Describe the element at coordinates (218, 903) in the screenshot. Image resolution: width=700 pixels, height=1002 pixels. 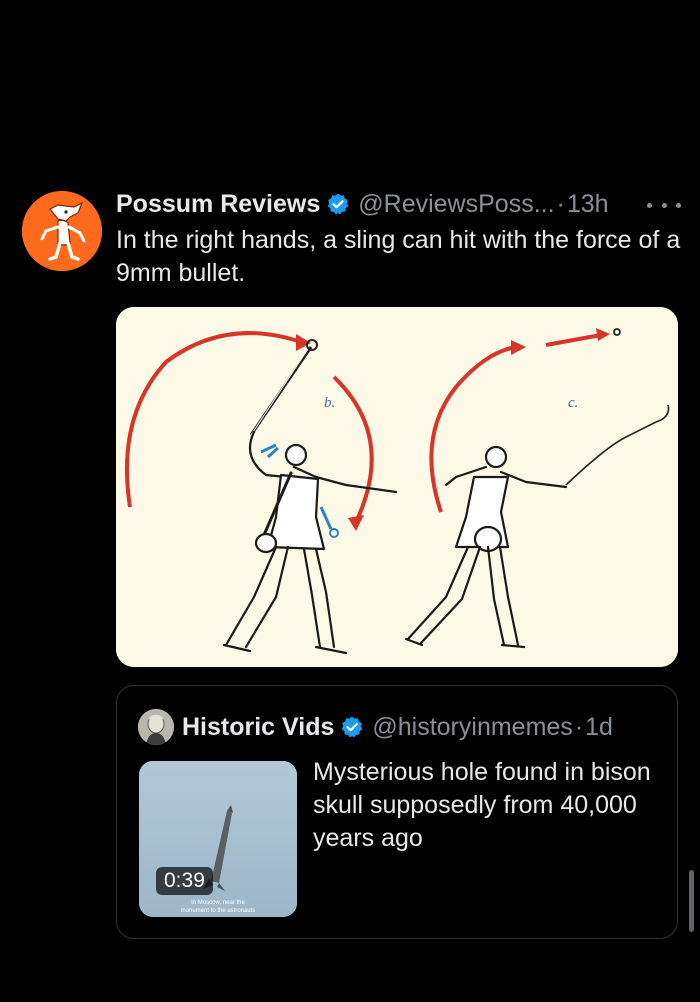
I see `thumbnail-caption-line1: In Moscow, near the` at that location.